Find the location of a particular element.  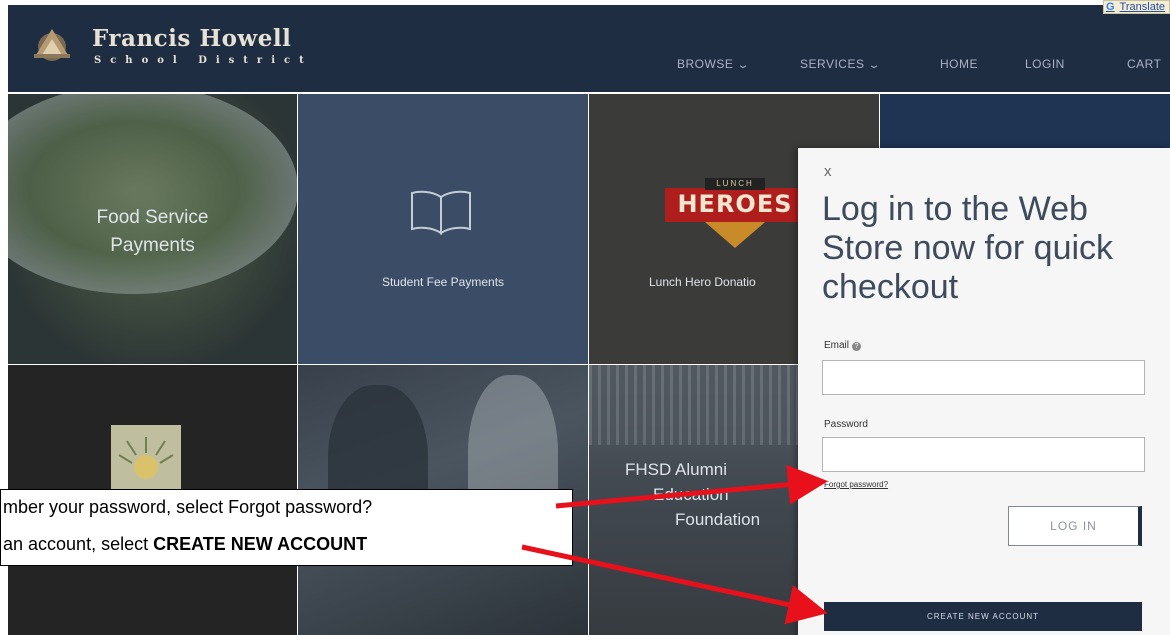

partner-logo-image is located at coordinates (146, 460).